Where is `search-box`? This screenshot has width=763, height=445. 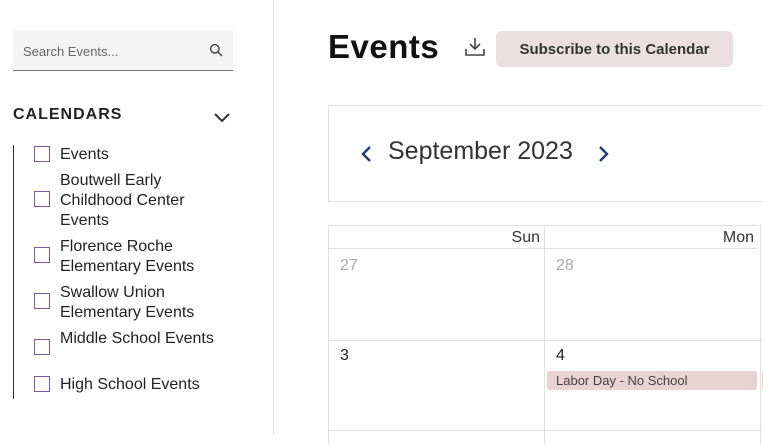 search-box is located at coordinates (123, 51).